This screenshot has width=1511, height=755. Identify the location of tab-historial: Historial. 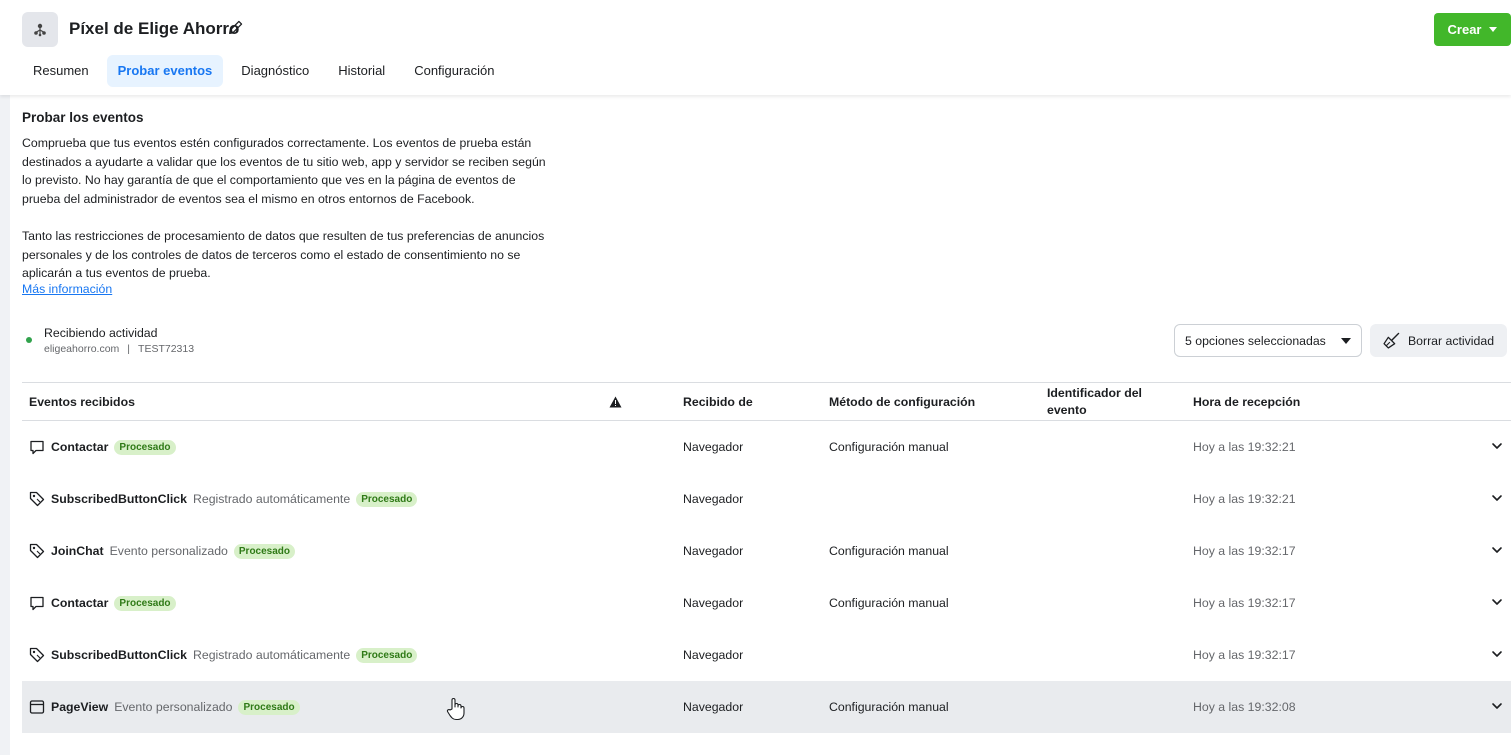
(361, 71).